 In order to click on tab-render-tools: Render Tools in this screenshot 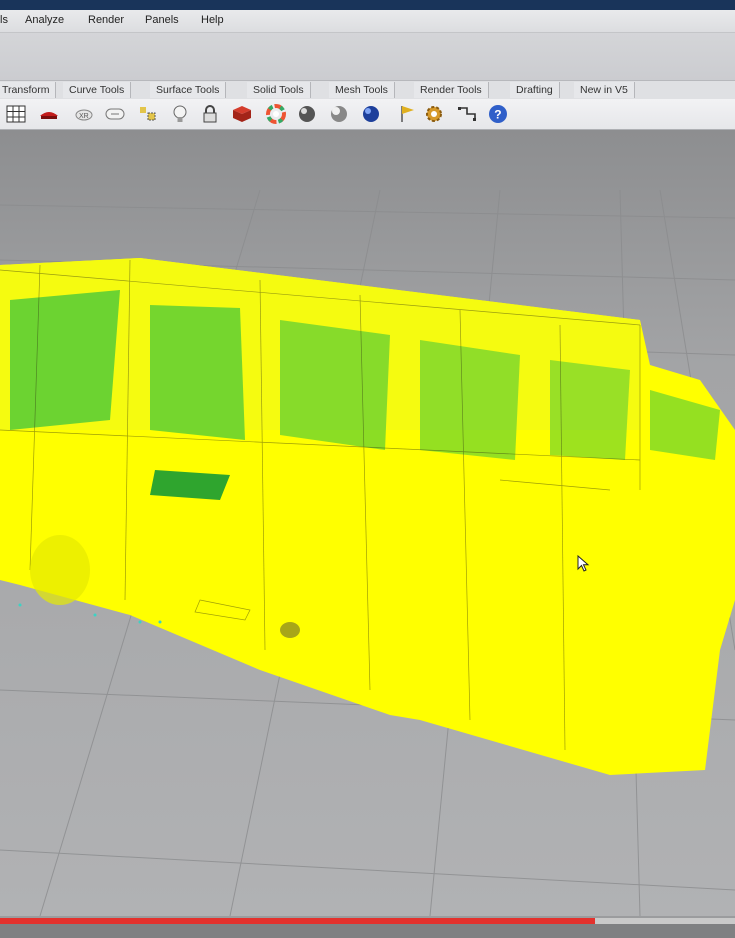, I will do `click(451, 90)`.